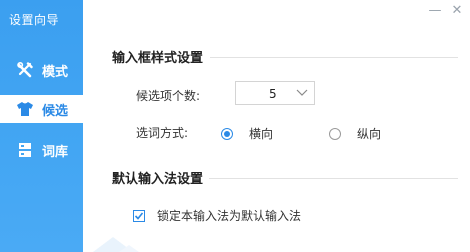 The height and width of the screenshot is (252, 470). I want to click on check-icon, so click(139, 215).